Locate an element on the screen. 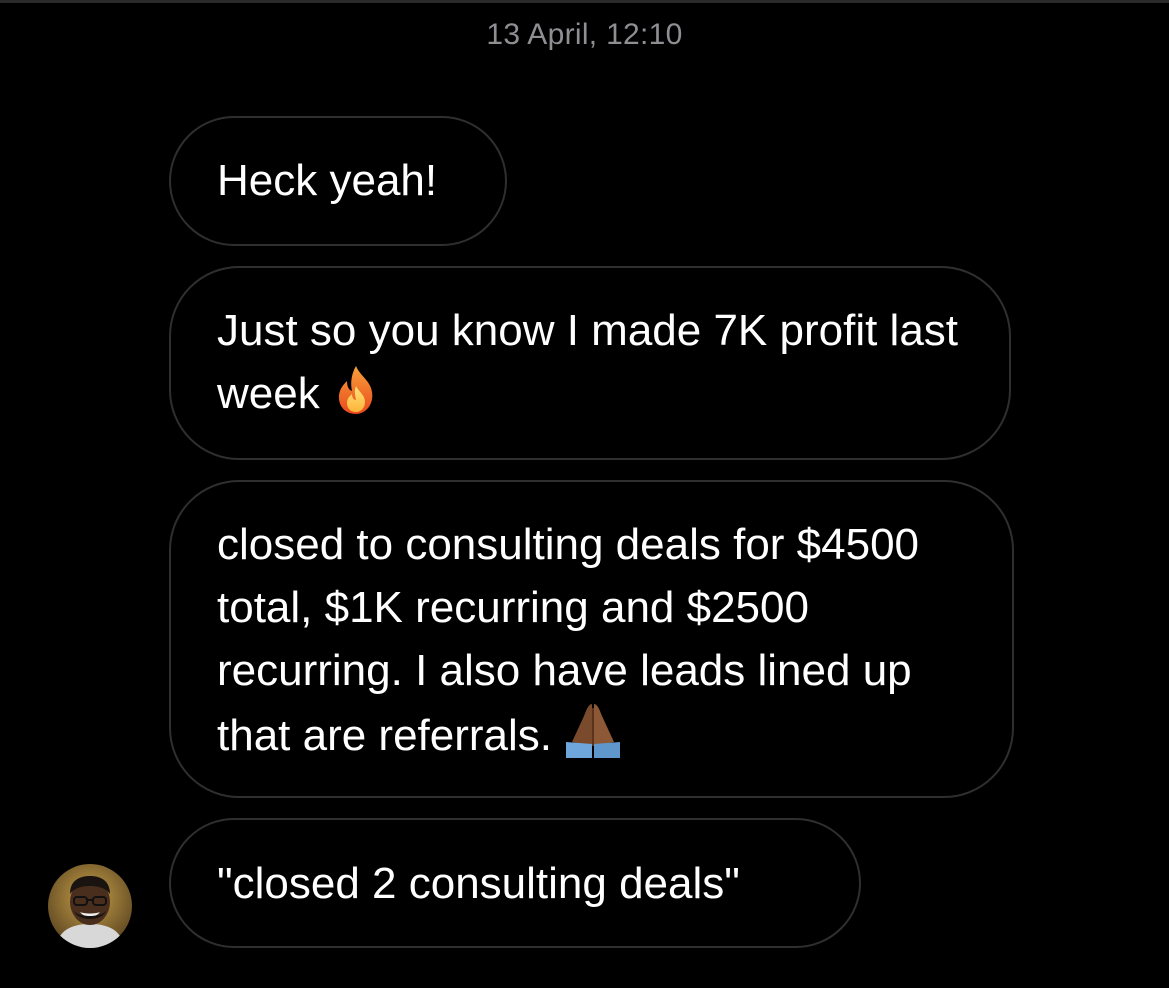  person-avatar-icon is located at coordinates (90, 906).